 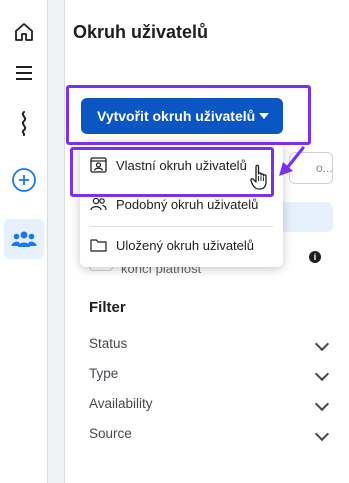 I want to click on filter-availability-label: Availability, so click(x=121, y=403).